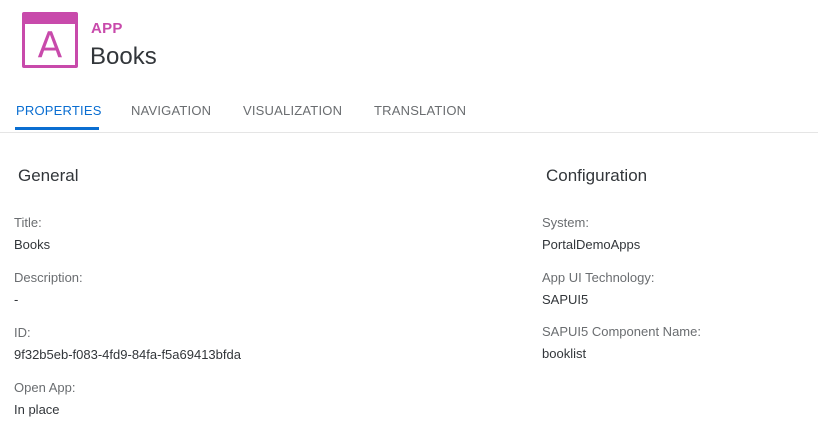 This screenshot has height=429, width=818. Describe the element at coordinates (420, 110) in the screenshot. I see `tab-translation: TRANSLATION` at that location.